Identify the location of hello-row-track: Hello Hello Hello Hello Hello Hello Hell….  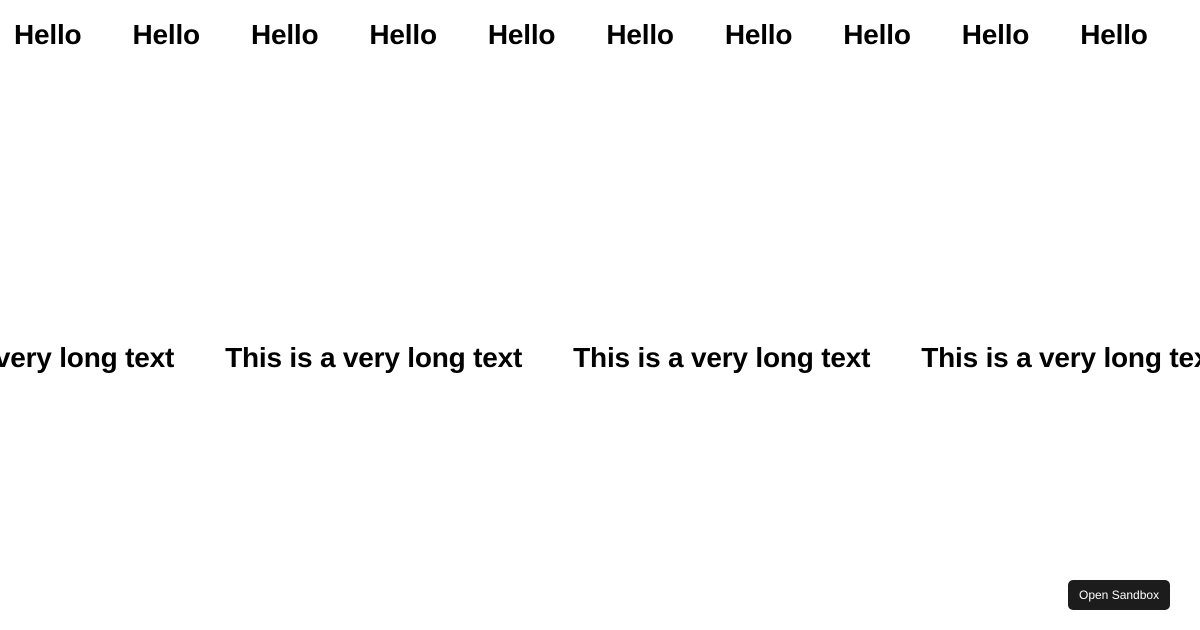
(600, 35).